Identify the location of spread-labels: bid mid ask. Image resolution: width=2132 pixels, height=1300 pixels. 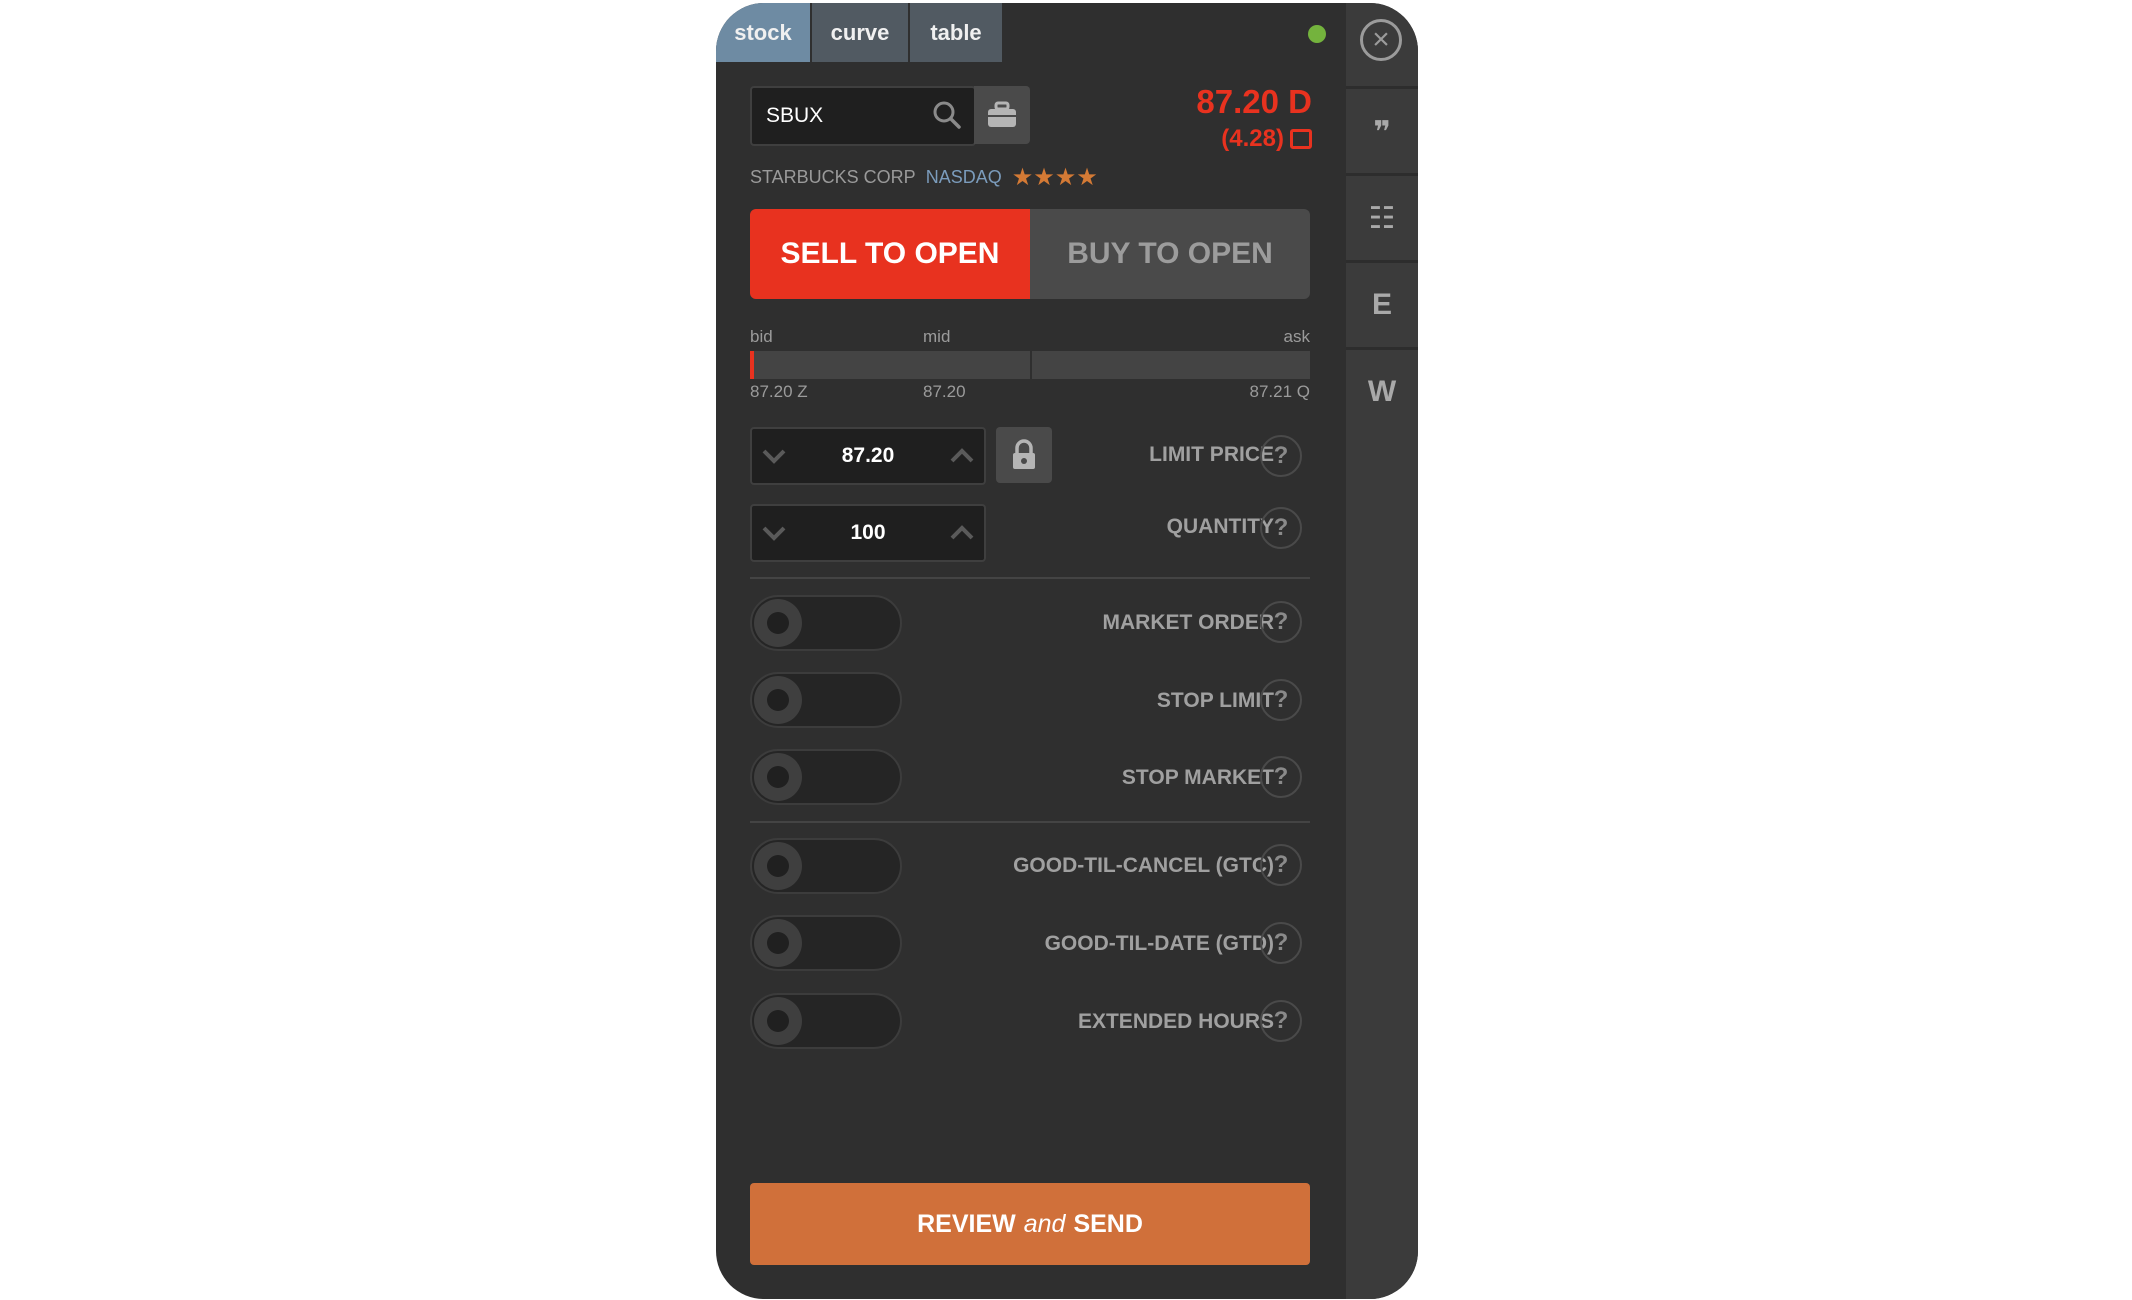
(1030, 337).